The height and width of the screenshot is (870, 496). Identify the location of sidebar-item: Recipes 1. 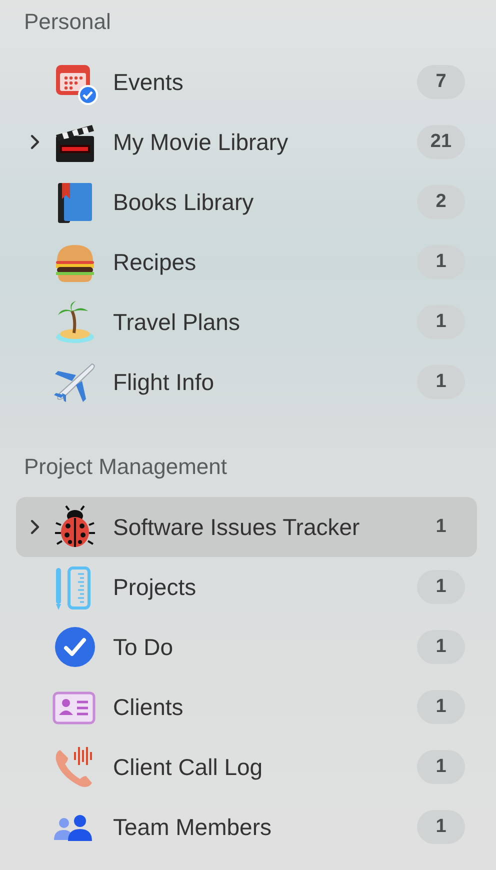
(246, 262).